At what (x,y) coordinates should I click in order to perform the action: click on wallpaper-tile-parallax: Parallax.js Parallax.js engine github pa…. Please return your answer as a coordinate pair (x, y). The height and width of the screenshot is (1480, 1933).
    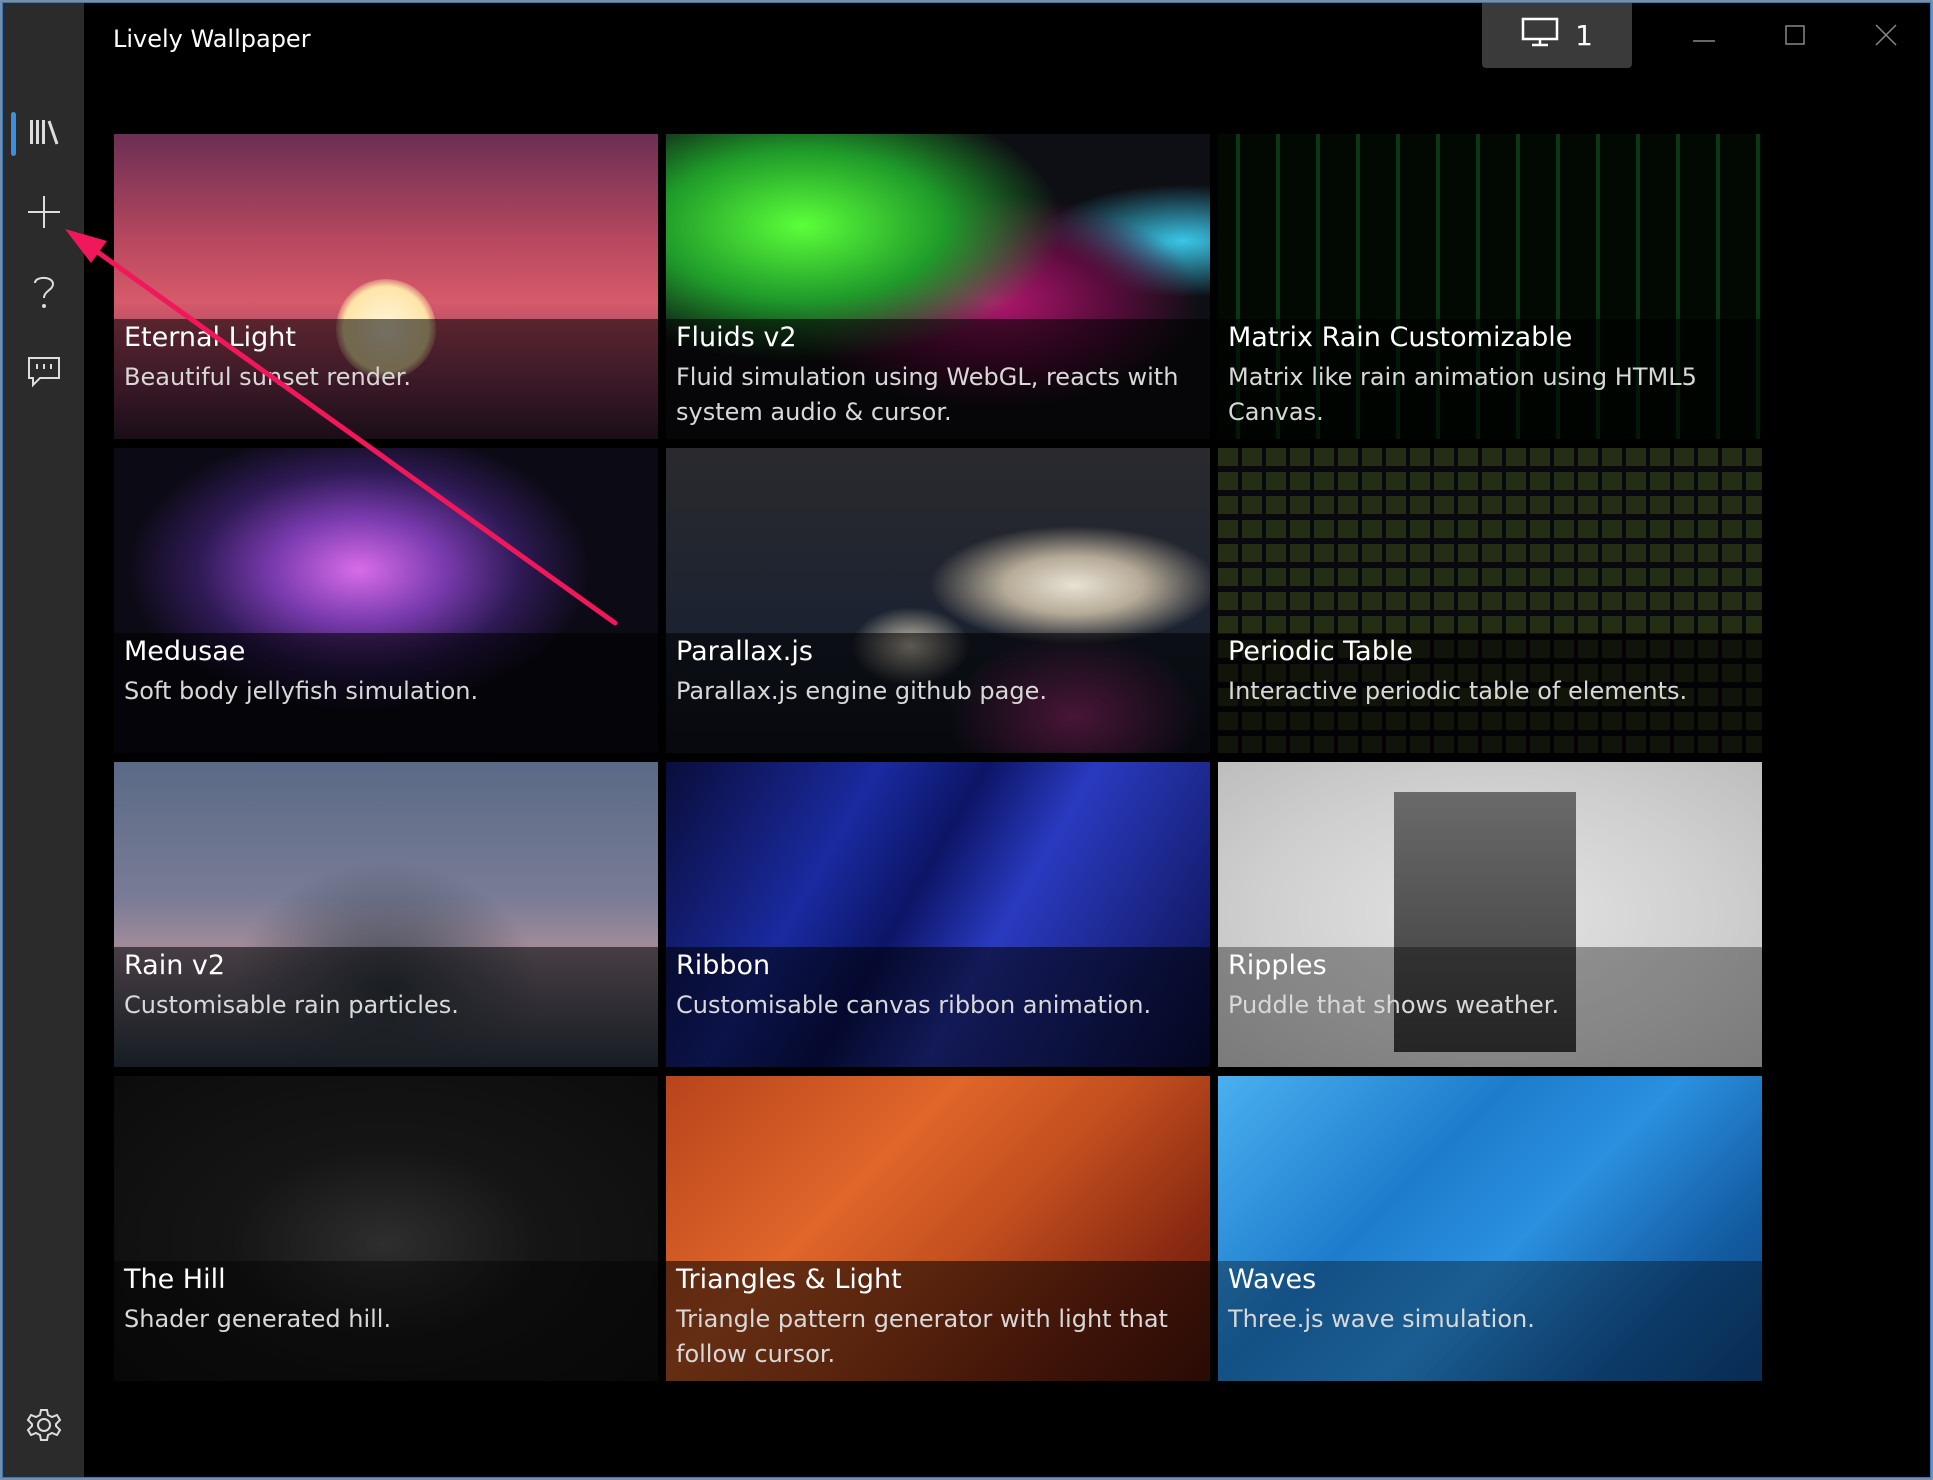
    Looking at the image, I should click on (938, 600).